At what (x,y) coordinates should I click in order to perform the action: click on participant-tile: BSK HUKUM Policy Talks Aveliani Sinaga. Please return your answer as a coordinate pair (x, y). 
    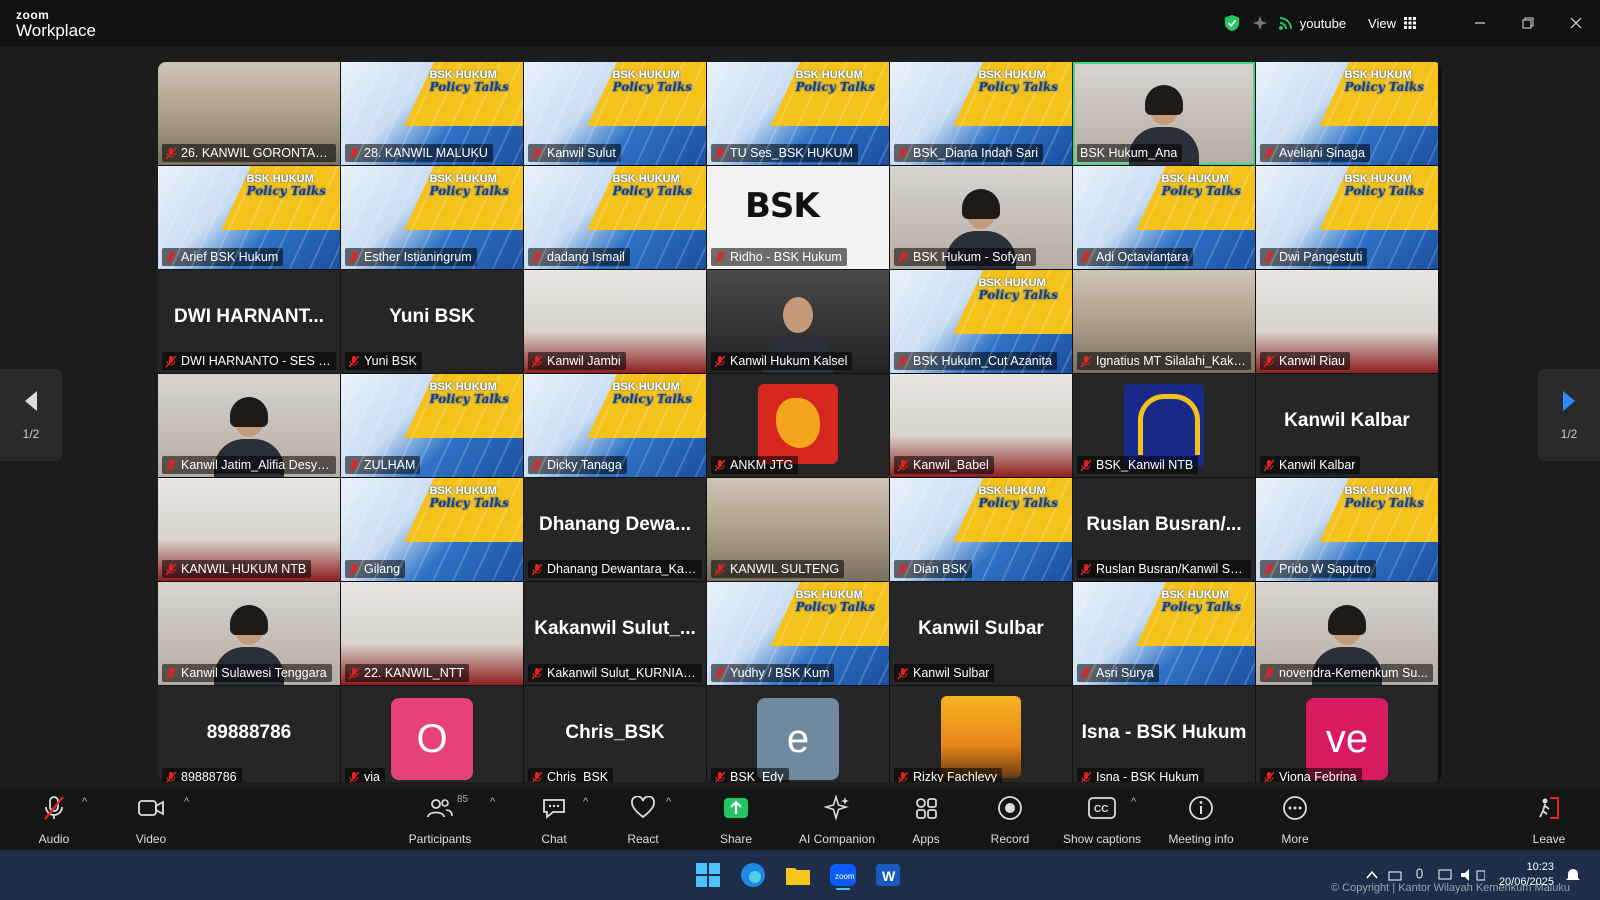
    Looking at the image, I should click on (1347, 113).